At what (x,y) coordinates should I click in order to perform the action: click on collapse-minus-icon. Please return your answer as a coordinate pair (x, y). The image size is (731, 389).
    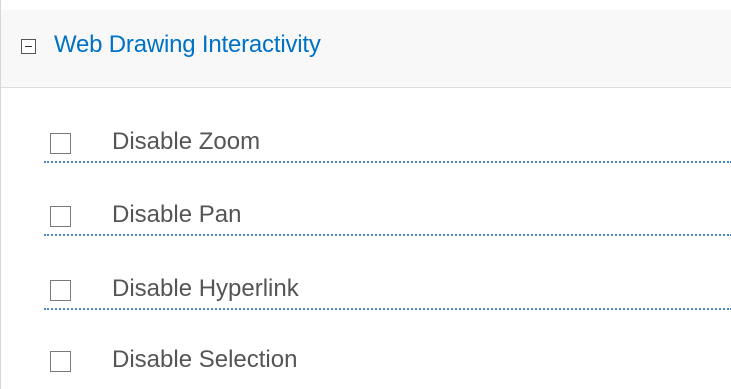
    Looking at the image, I should click on (28, 46).